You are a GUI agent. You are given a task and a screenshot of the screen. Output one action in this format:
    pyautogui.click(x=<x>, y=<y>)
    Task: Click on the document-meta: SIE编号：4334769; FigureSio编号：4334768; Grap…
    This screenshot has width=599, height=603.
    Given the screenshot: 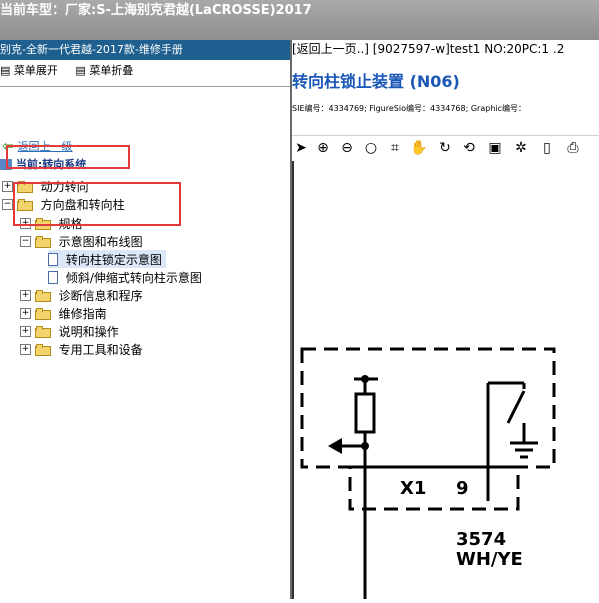 What is the action you would take?
    pyautogui.click(x=409, y=108)
    